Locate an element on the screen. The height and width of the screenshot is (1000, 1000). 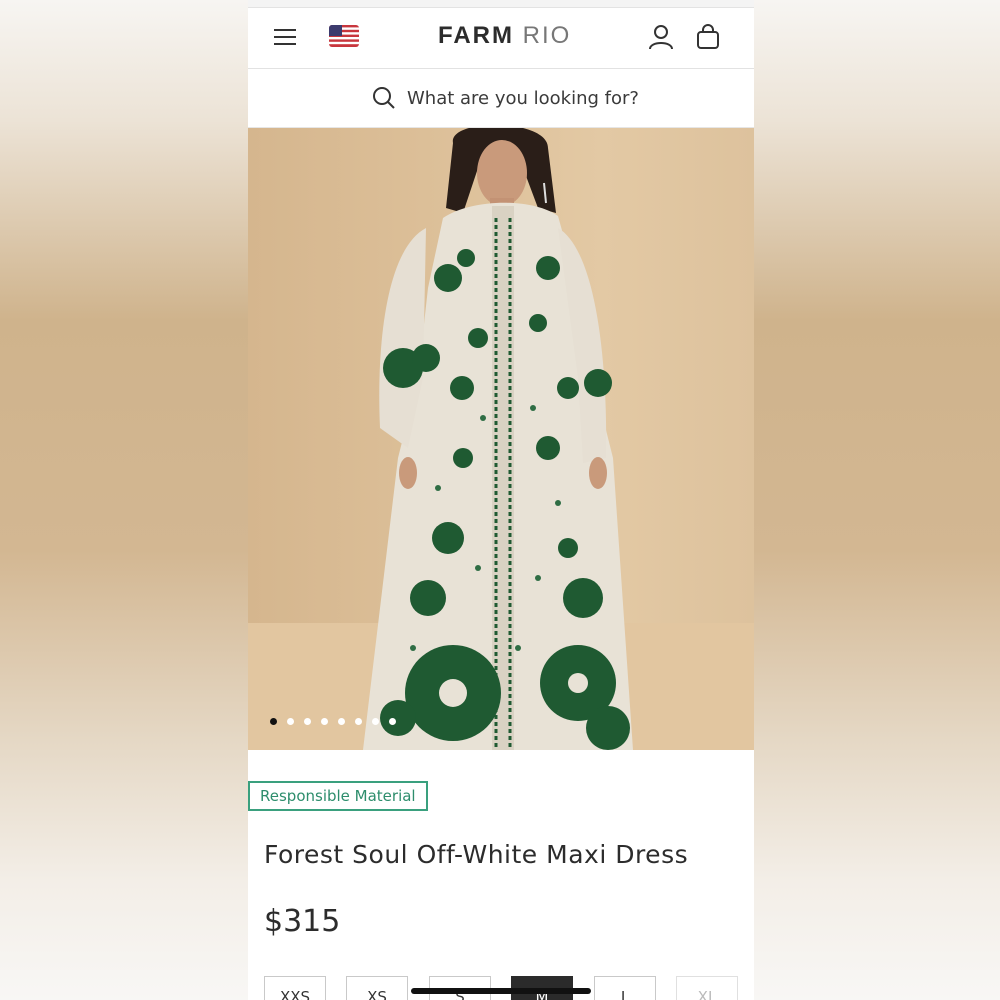
hamburger-icon is located at coordinates (285, 37).